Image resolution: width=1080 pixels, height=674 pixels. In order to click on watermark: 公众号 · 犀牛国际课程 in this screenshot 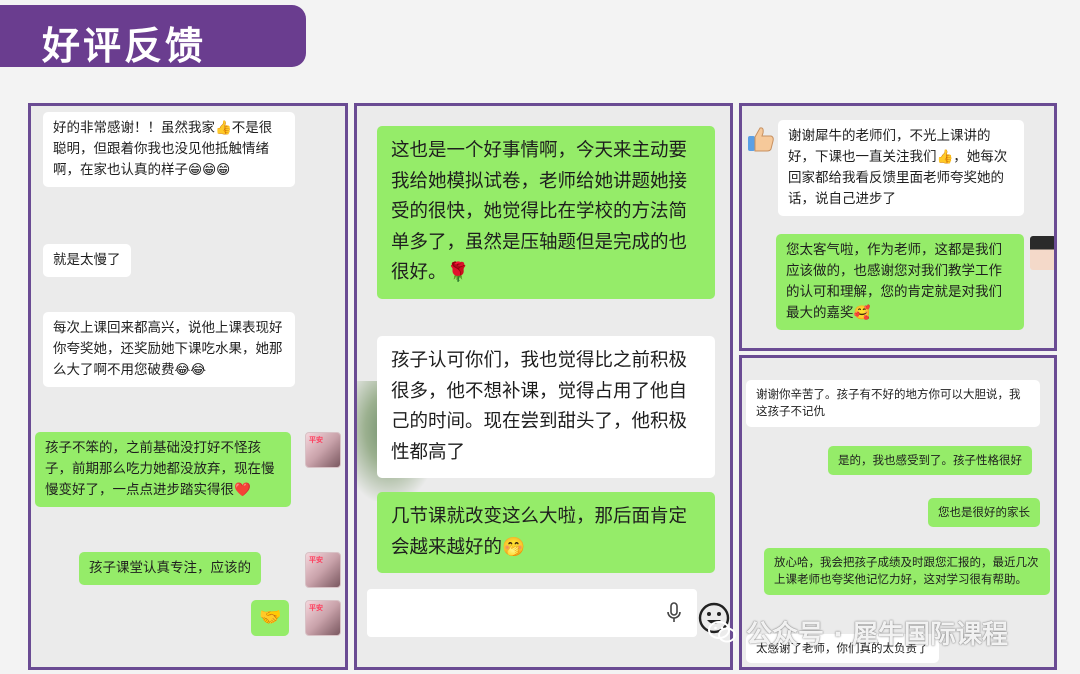, I will do `click(888, 632)`.